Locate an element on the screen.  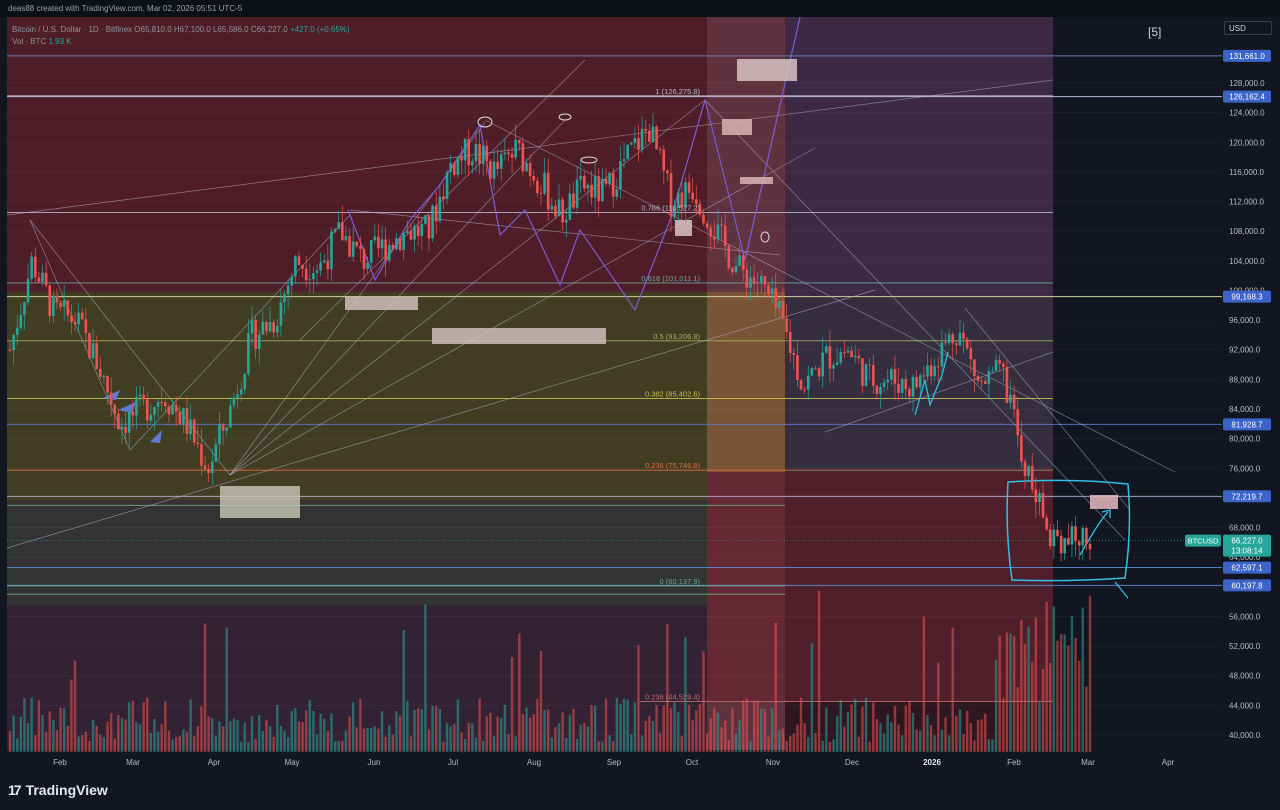
zone-box is located at coordinates (737, 127).